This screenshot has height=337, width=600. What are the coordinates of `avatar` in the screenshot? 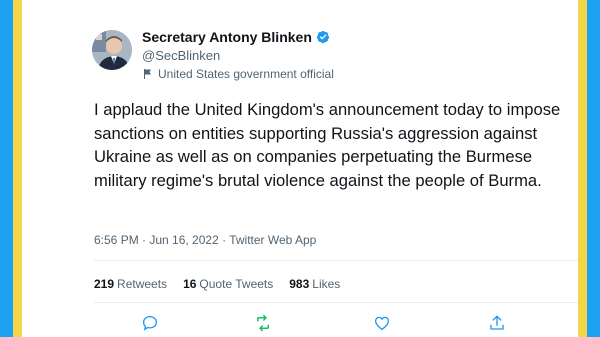 It's located at (112, 50).